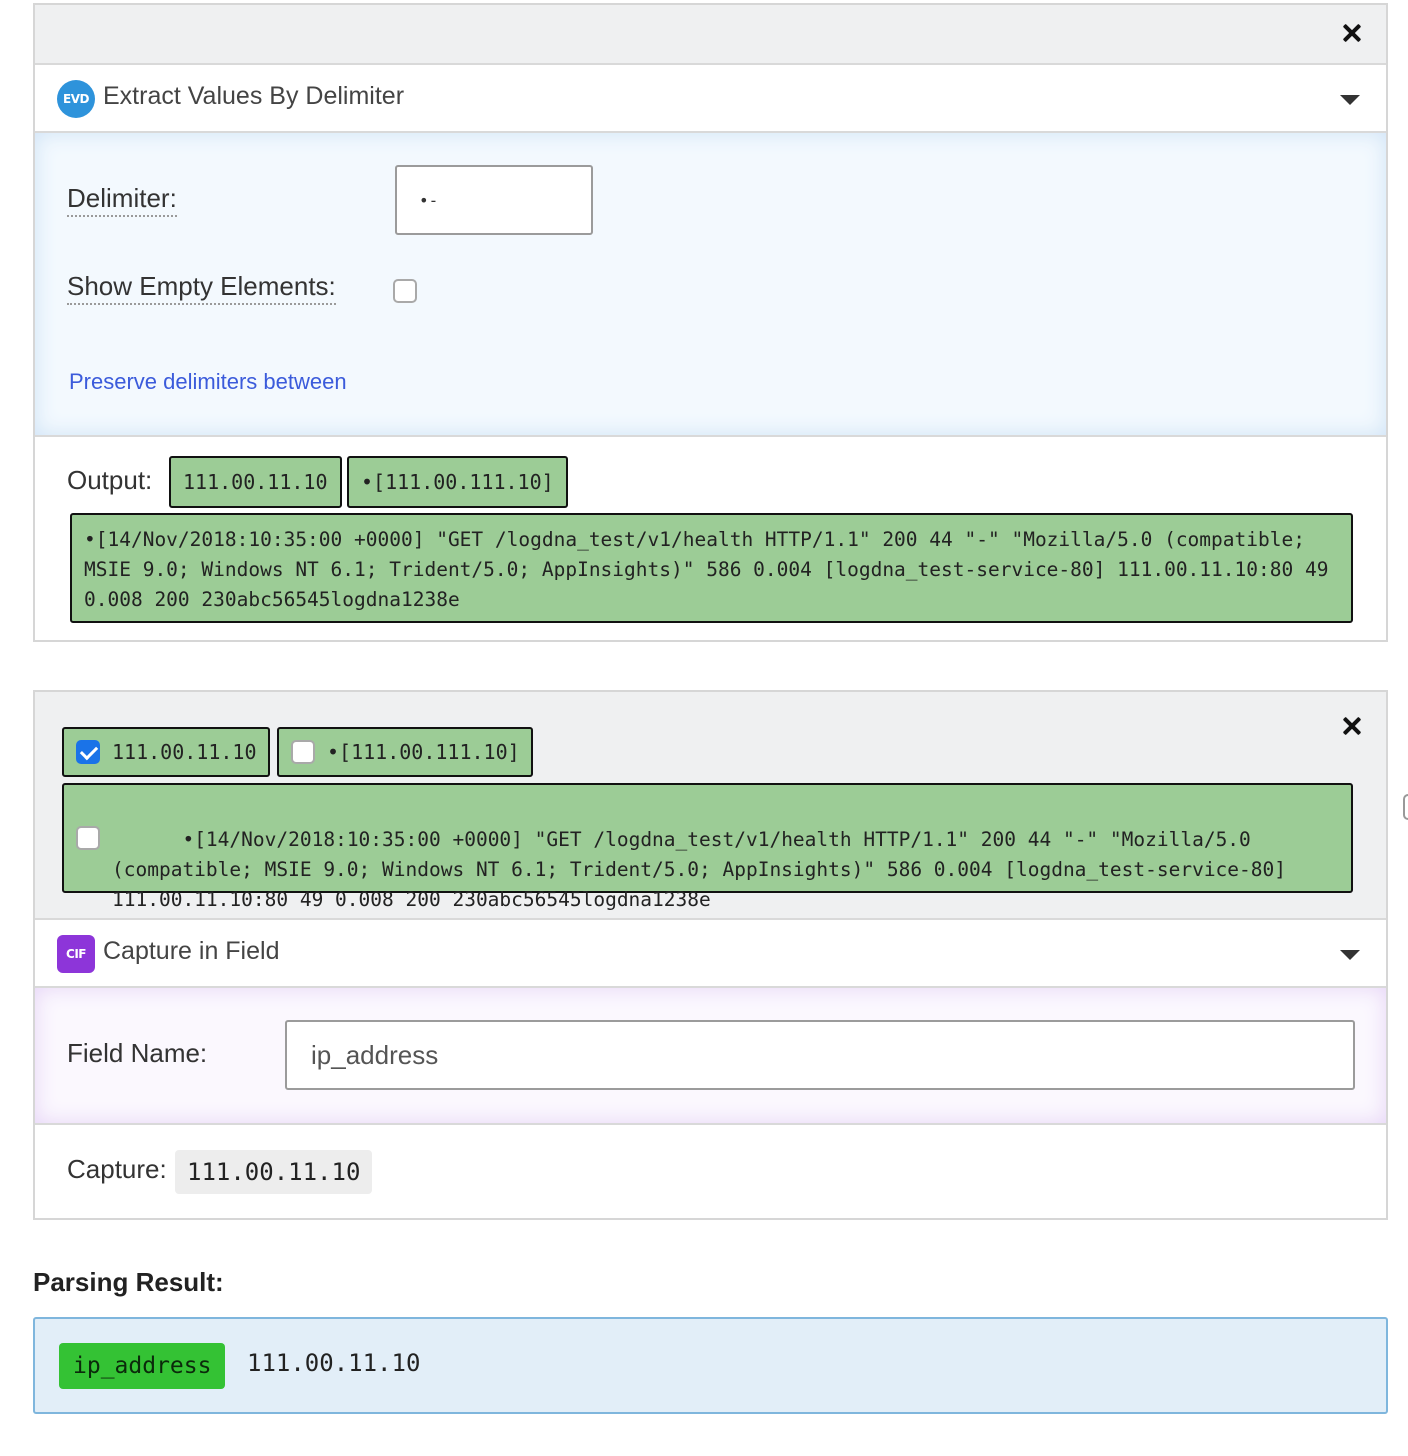 This screenshot has height=1456, width=1408. What do you see at coordinates (820, 1055) in the screenshot?
I see `field-name-input` at bounding box center [820, 1055].